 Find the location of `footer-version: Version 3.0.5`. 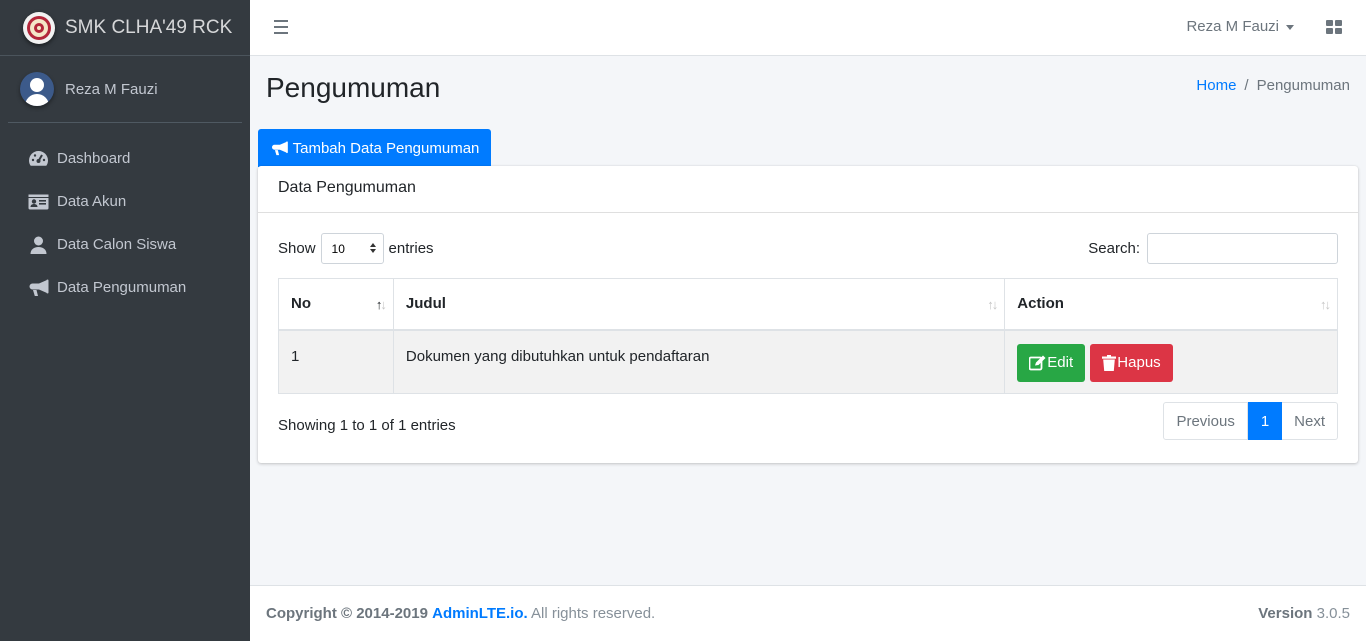

footer-version: Version 3.0.5 is located at coordinates (1304, 613).